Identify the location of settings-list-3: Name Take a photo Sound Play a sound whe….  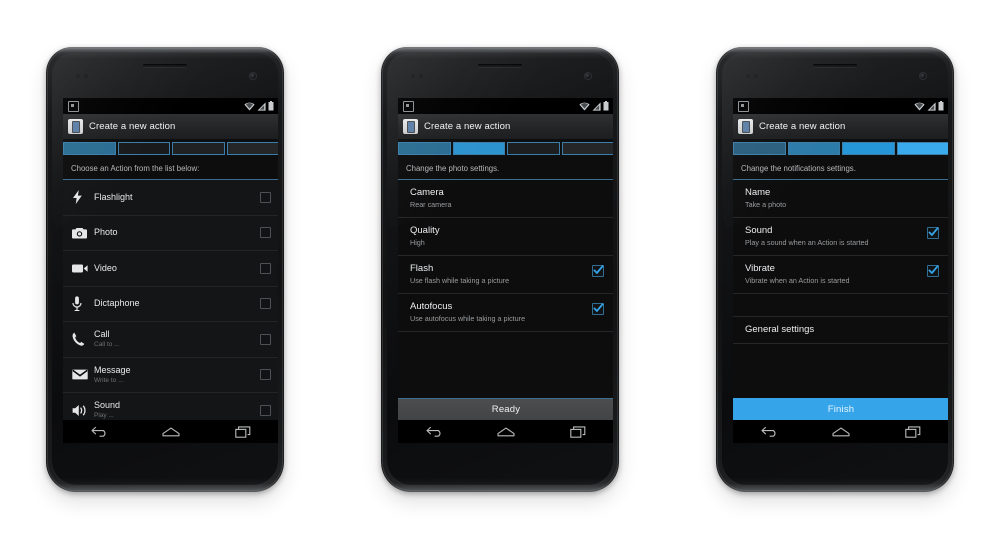
(840, 289).